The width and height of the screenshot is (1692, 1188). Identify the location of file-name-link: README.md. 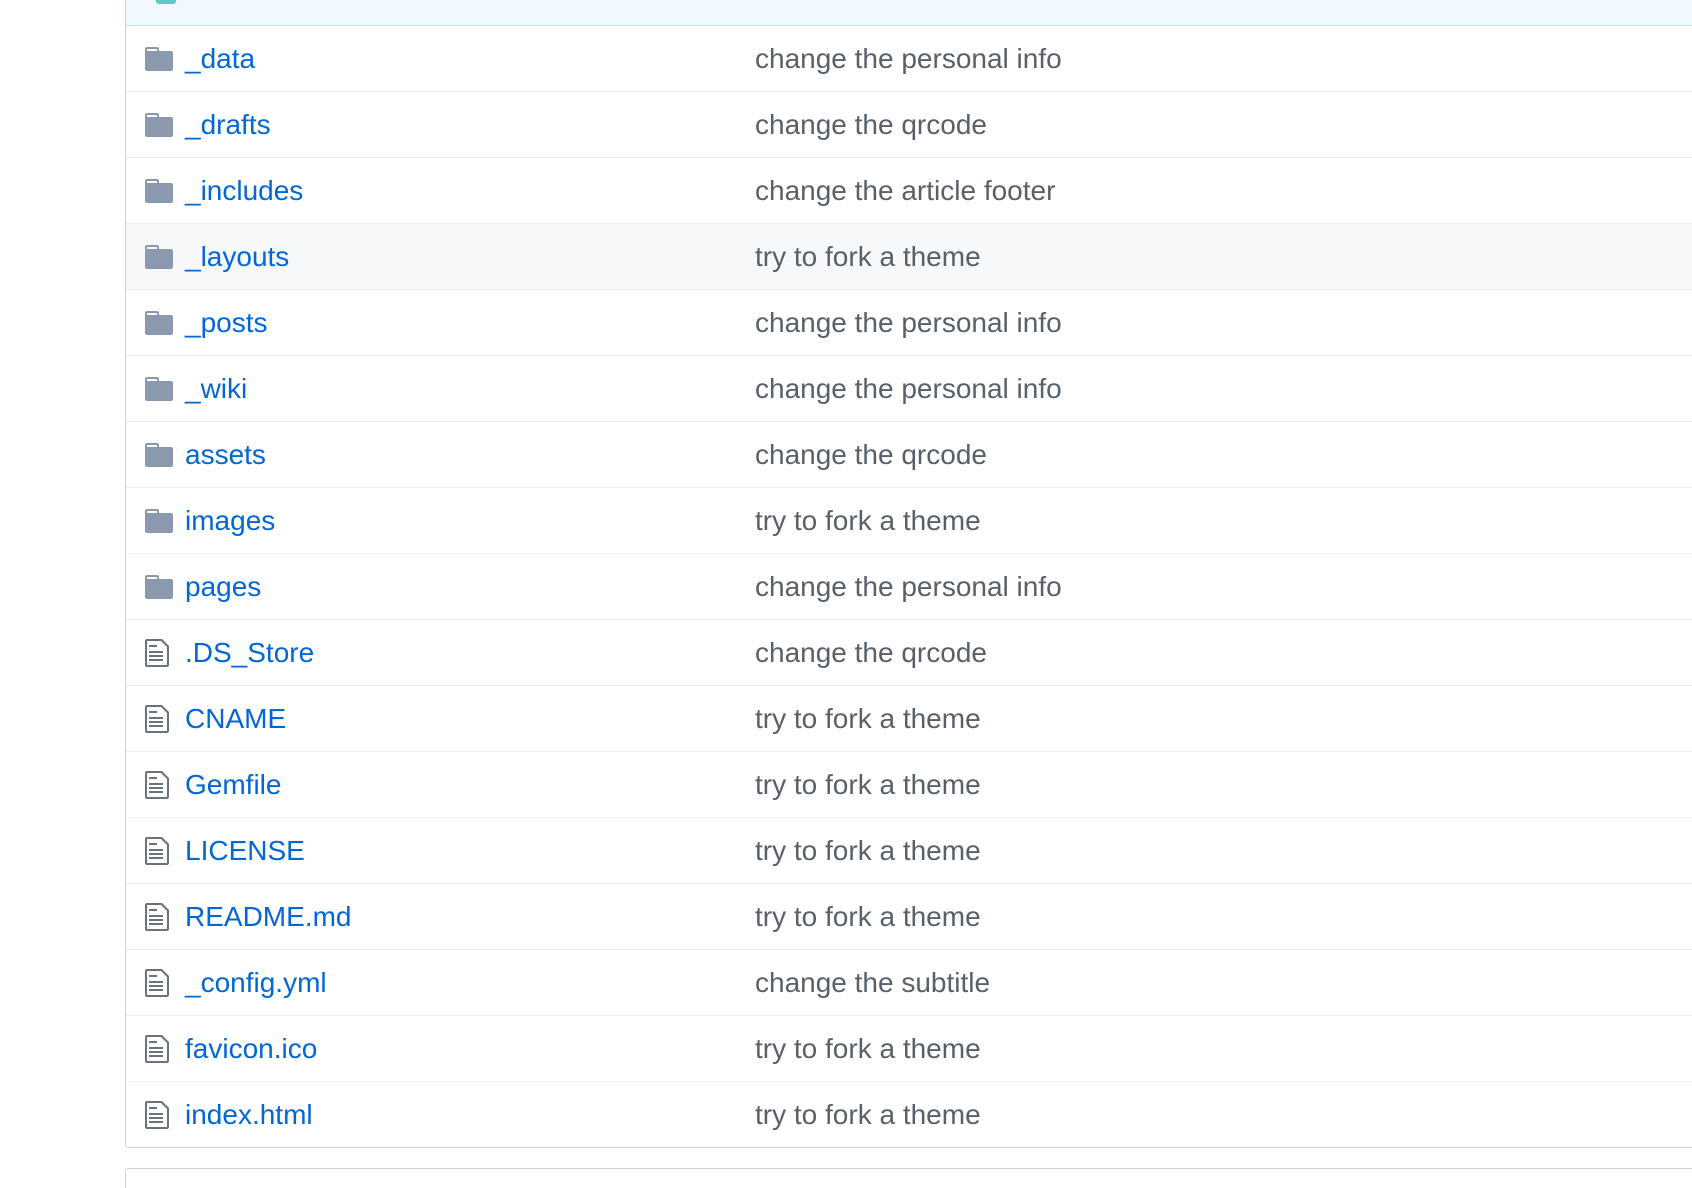
(470, 917).